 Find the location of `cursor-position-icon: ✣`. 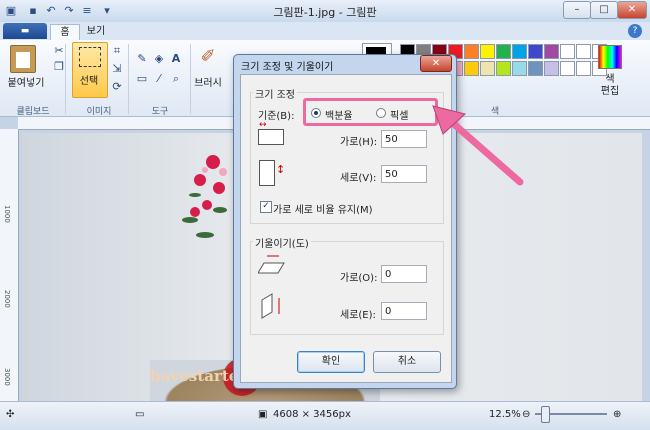

cursor-position-icon: ✣ is located at coordinates (10, 414).